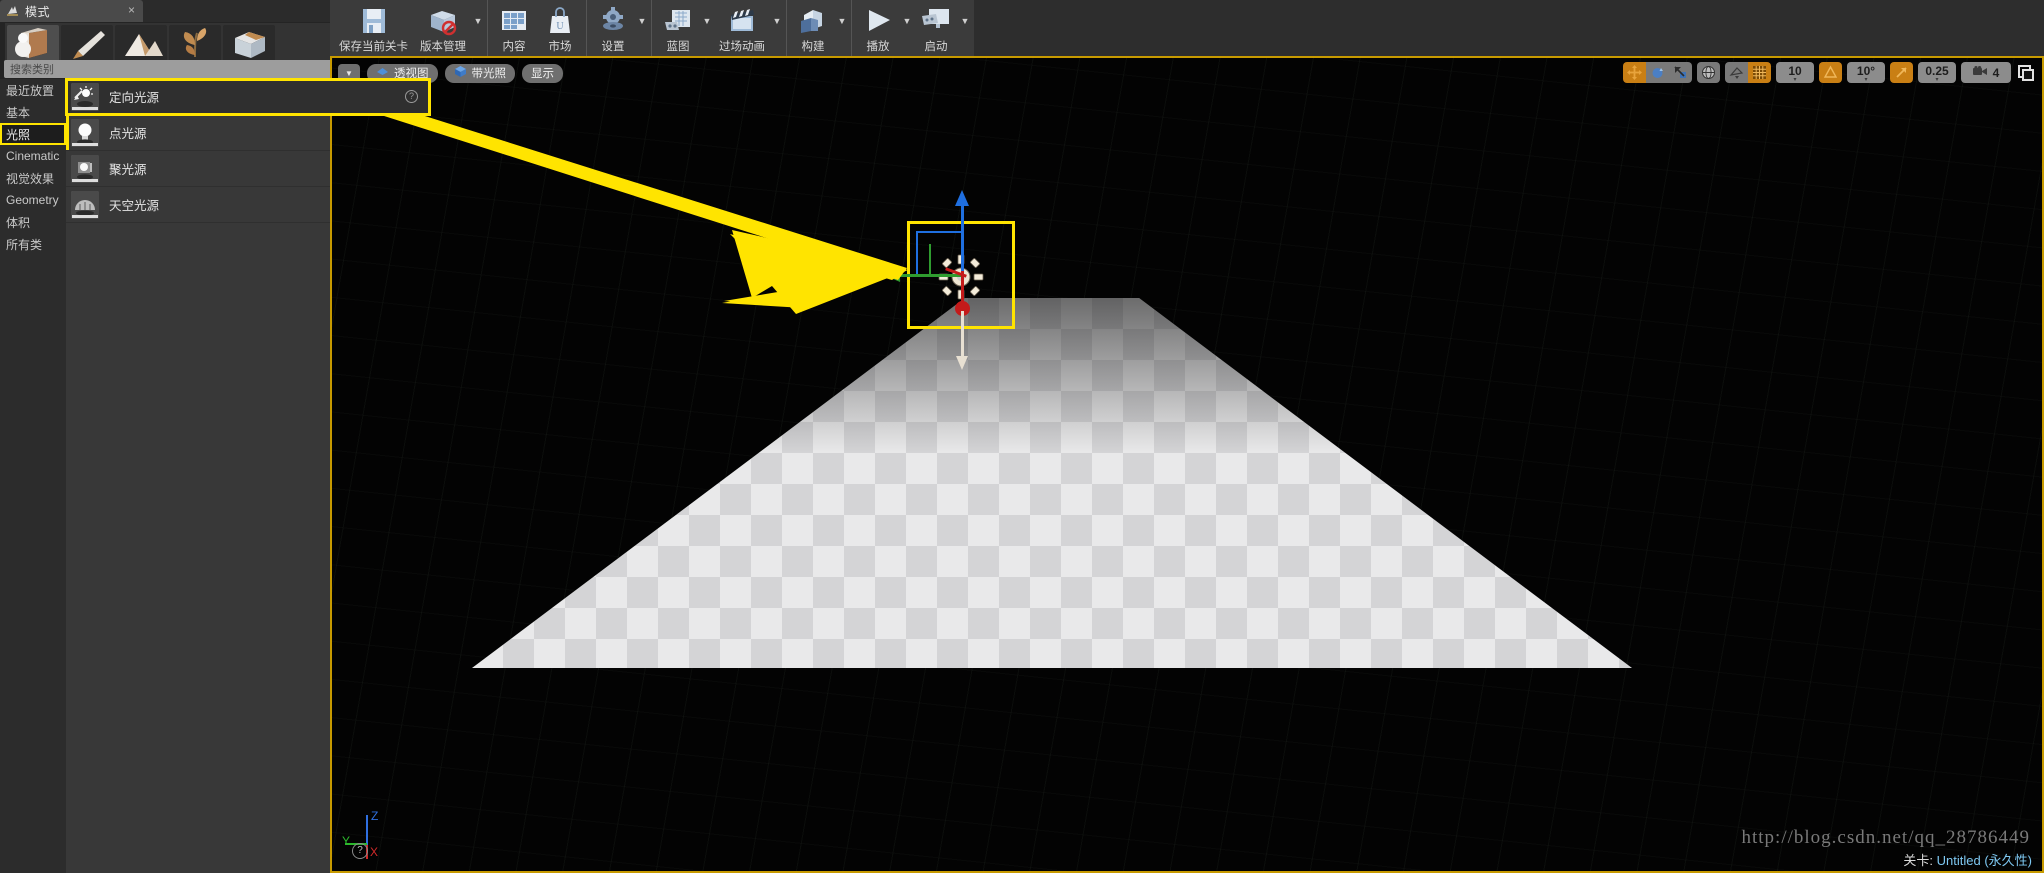 The image size is (2044, 873). I want to click on sky-light-icon, so click(85, 204).